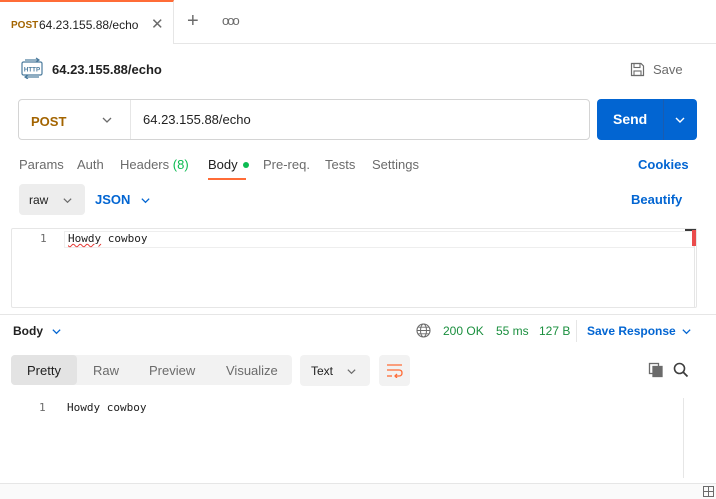  I want to click on layout-toggle-icon, so click(708, 491).